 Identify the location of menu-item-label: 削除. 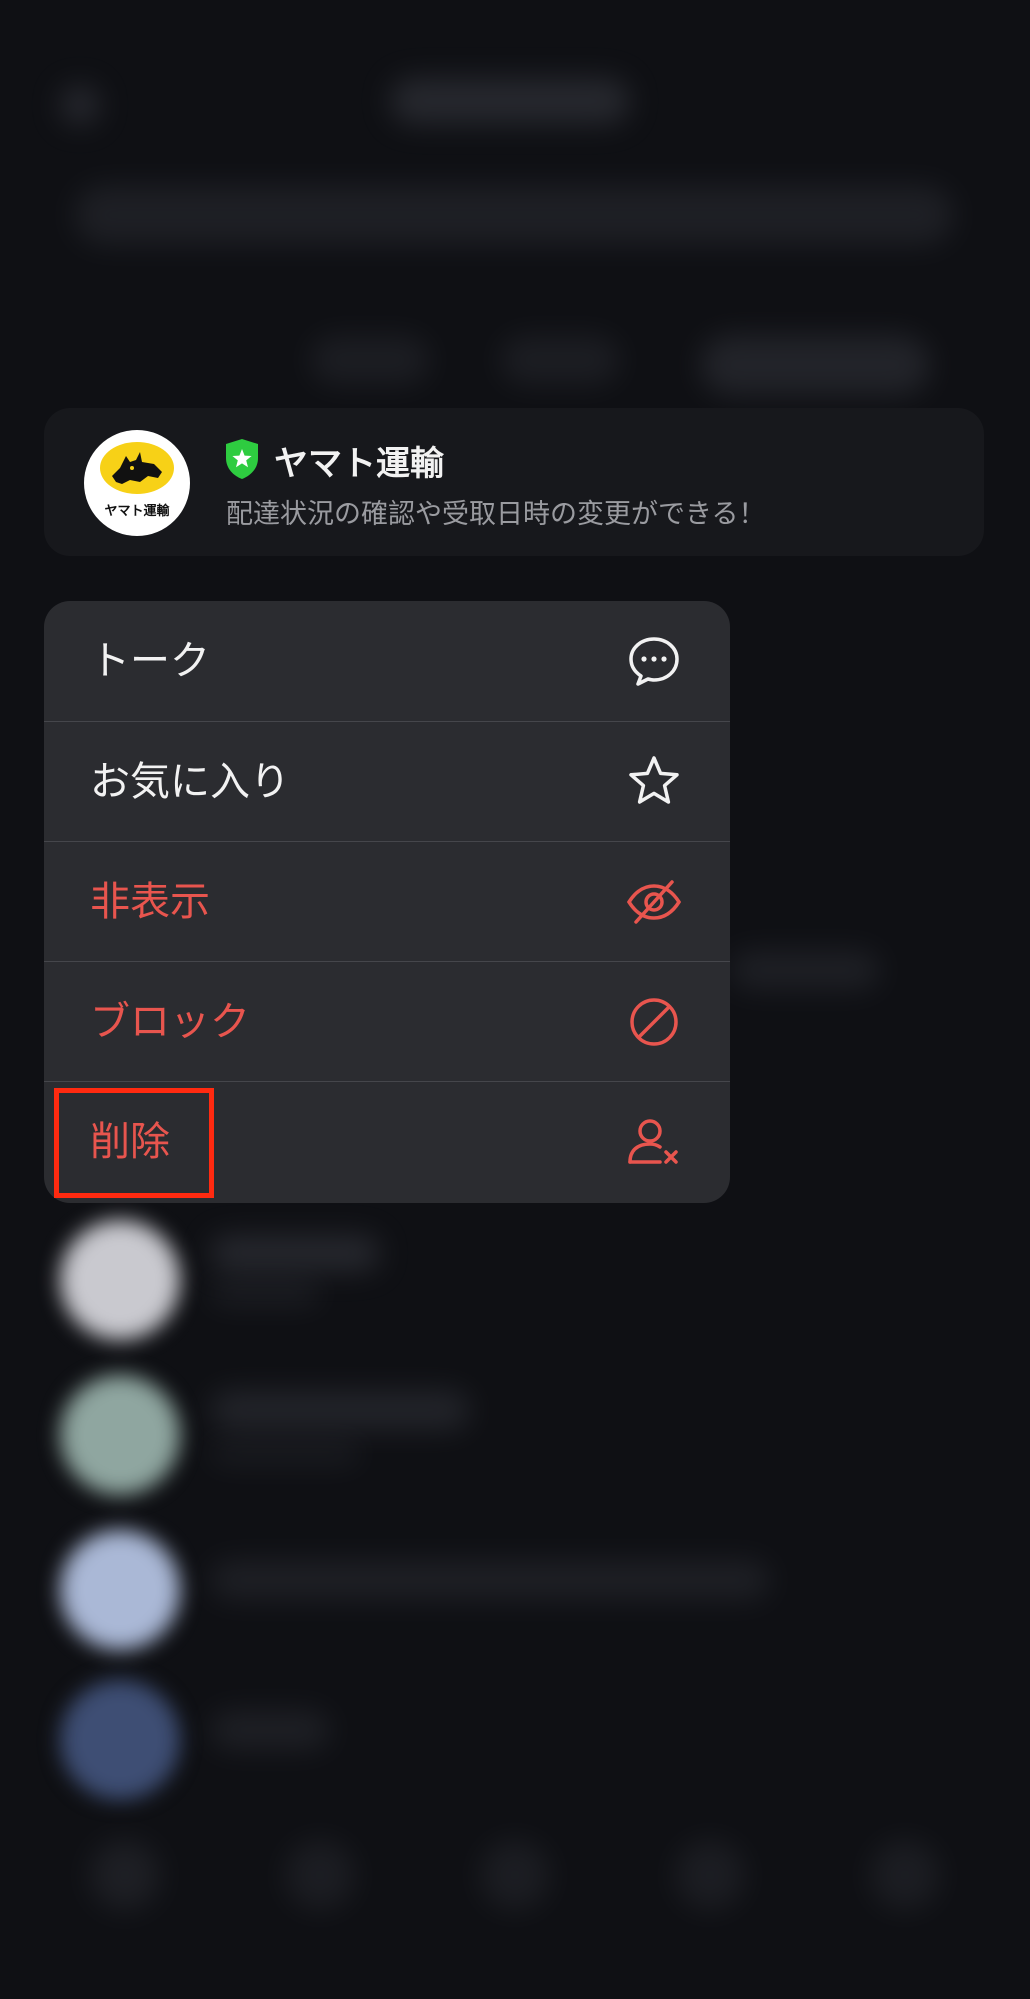
(130, 1142).